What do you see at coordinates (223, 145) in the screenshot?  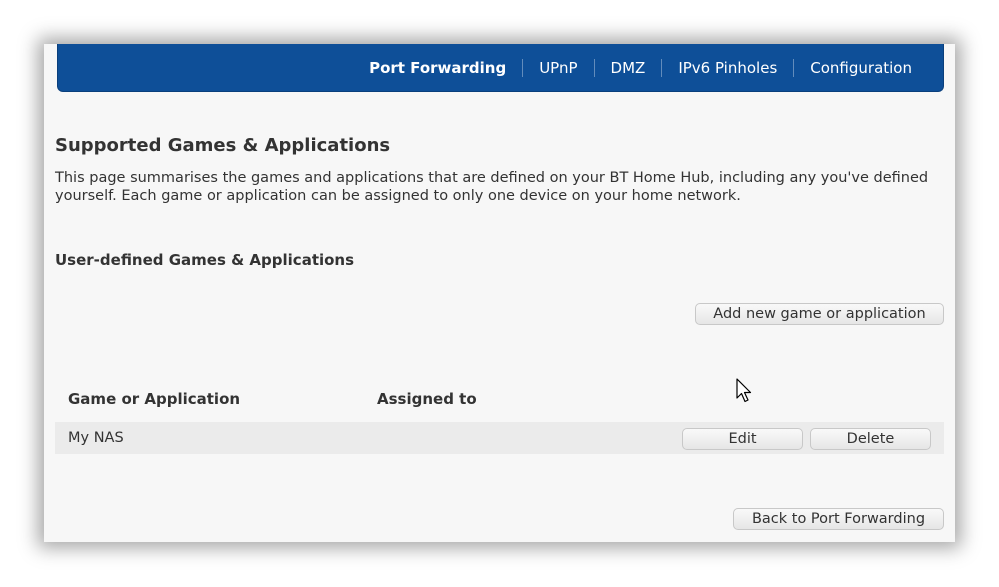 I see `page-title: Supported Games & Applications` at bounding box center [223, 145].